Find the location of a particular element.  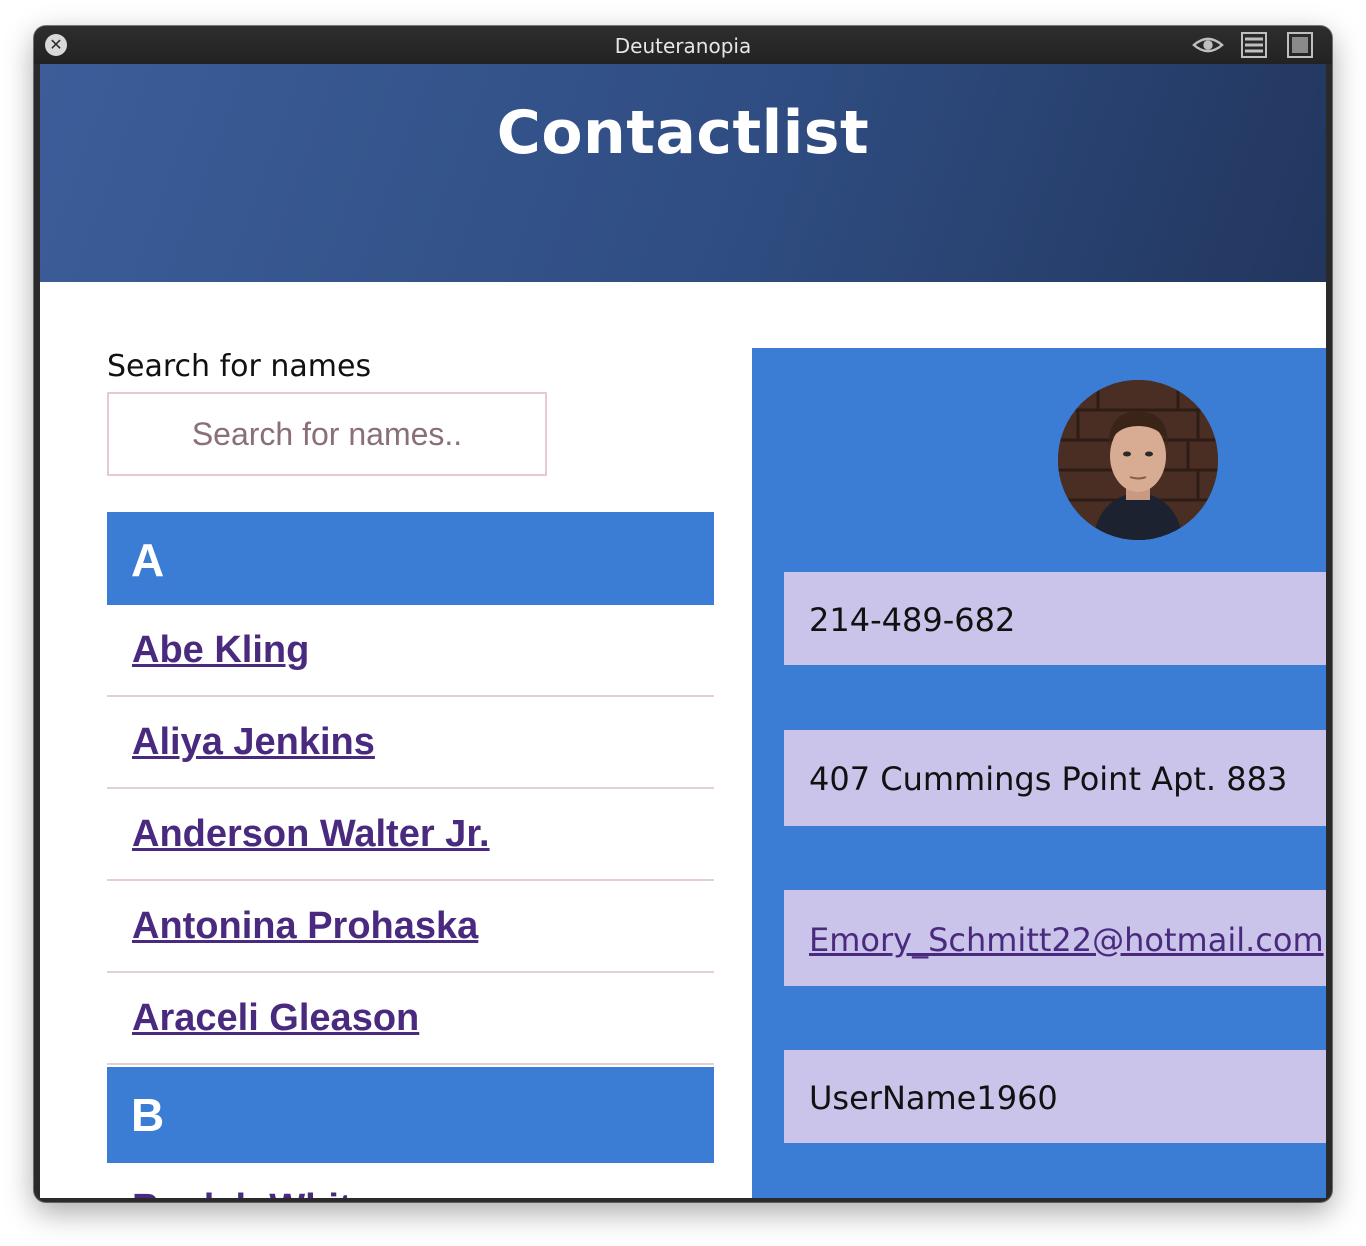

contact-item: Beulah White is located at coordinates (410, 1180).